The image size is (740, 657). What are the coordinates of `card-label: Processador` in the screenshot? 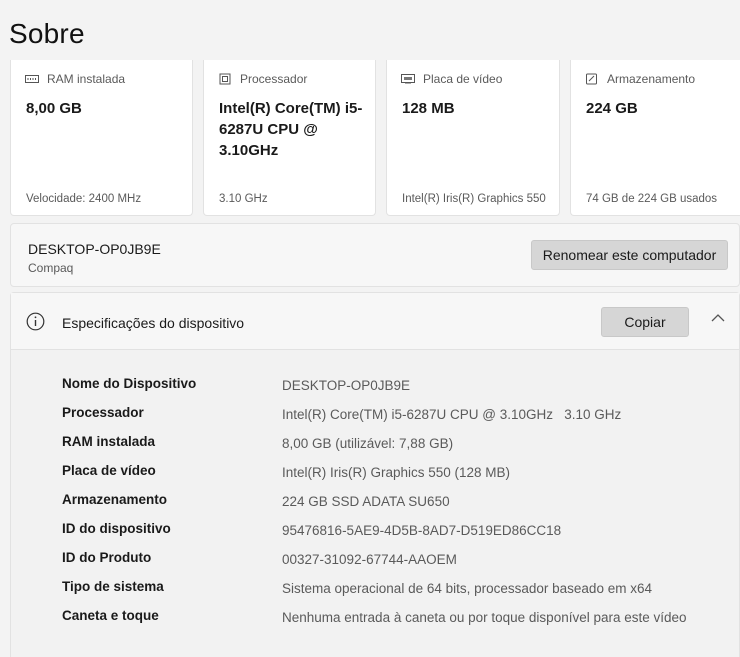 It's located at (274, 79).